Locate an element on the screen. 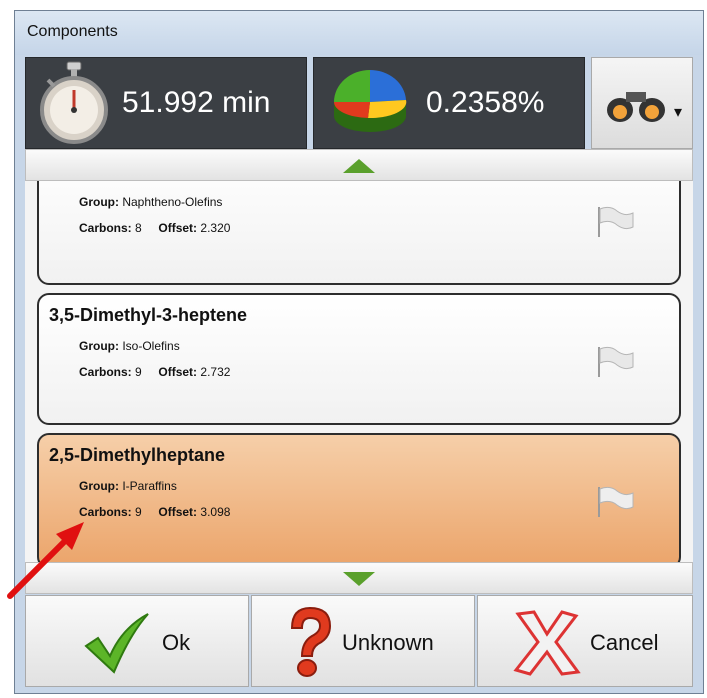 The image size is (707, 698). question-mark-icon is located at coordinates (311, 641).